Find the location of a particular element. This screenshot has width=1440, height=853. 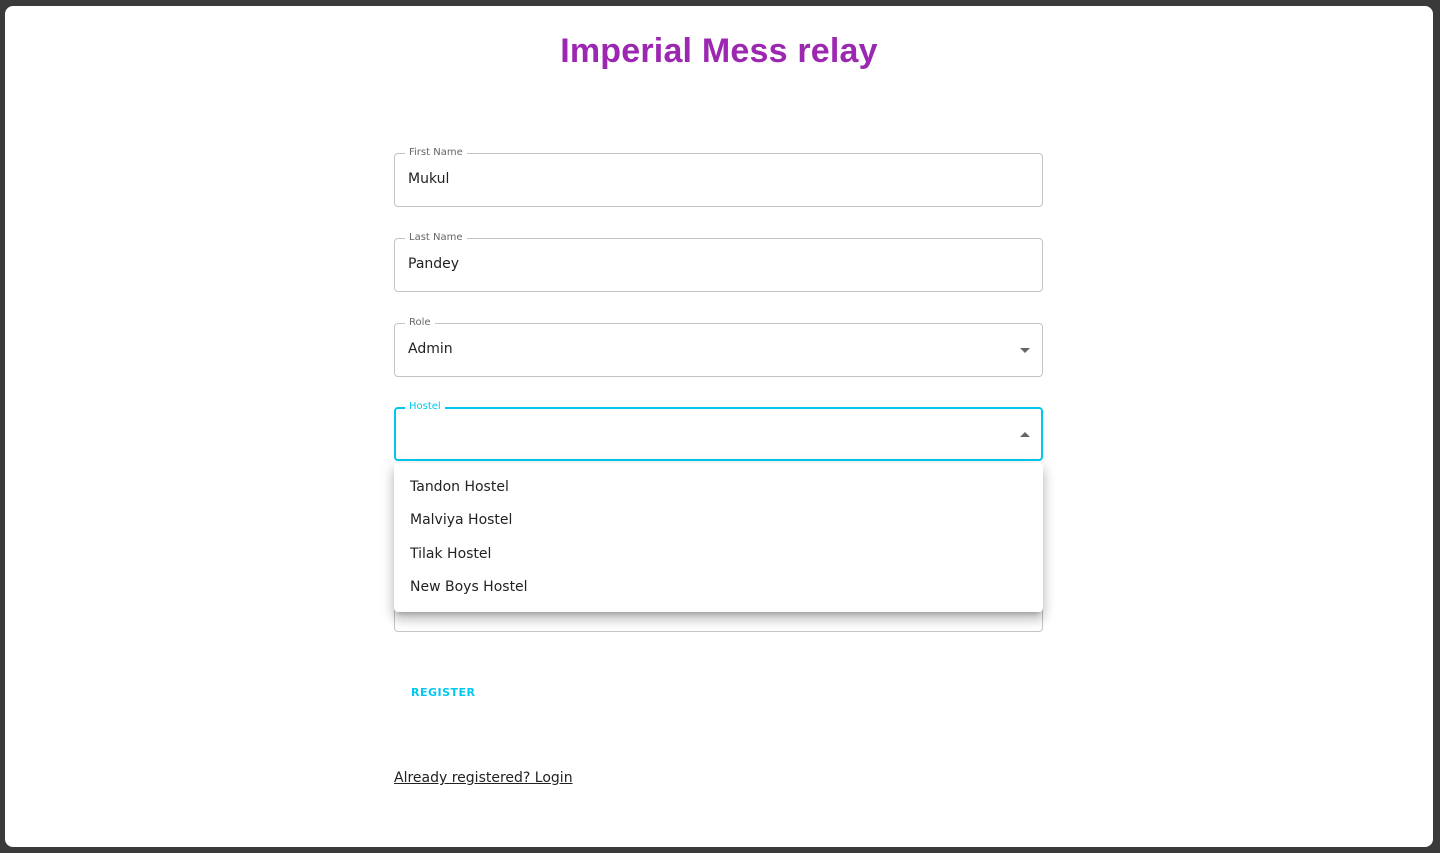

menu-item-tandon-hostel: Tandon Hostel is located at coordinates (718, 487).